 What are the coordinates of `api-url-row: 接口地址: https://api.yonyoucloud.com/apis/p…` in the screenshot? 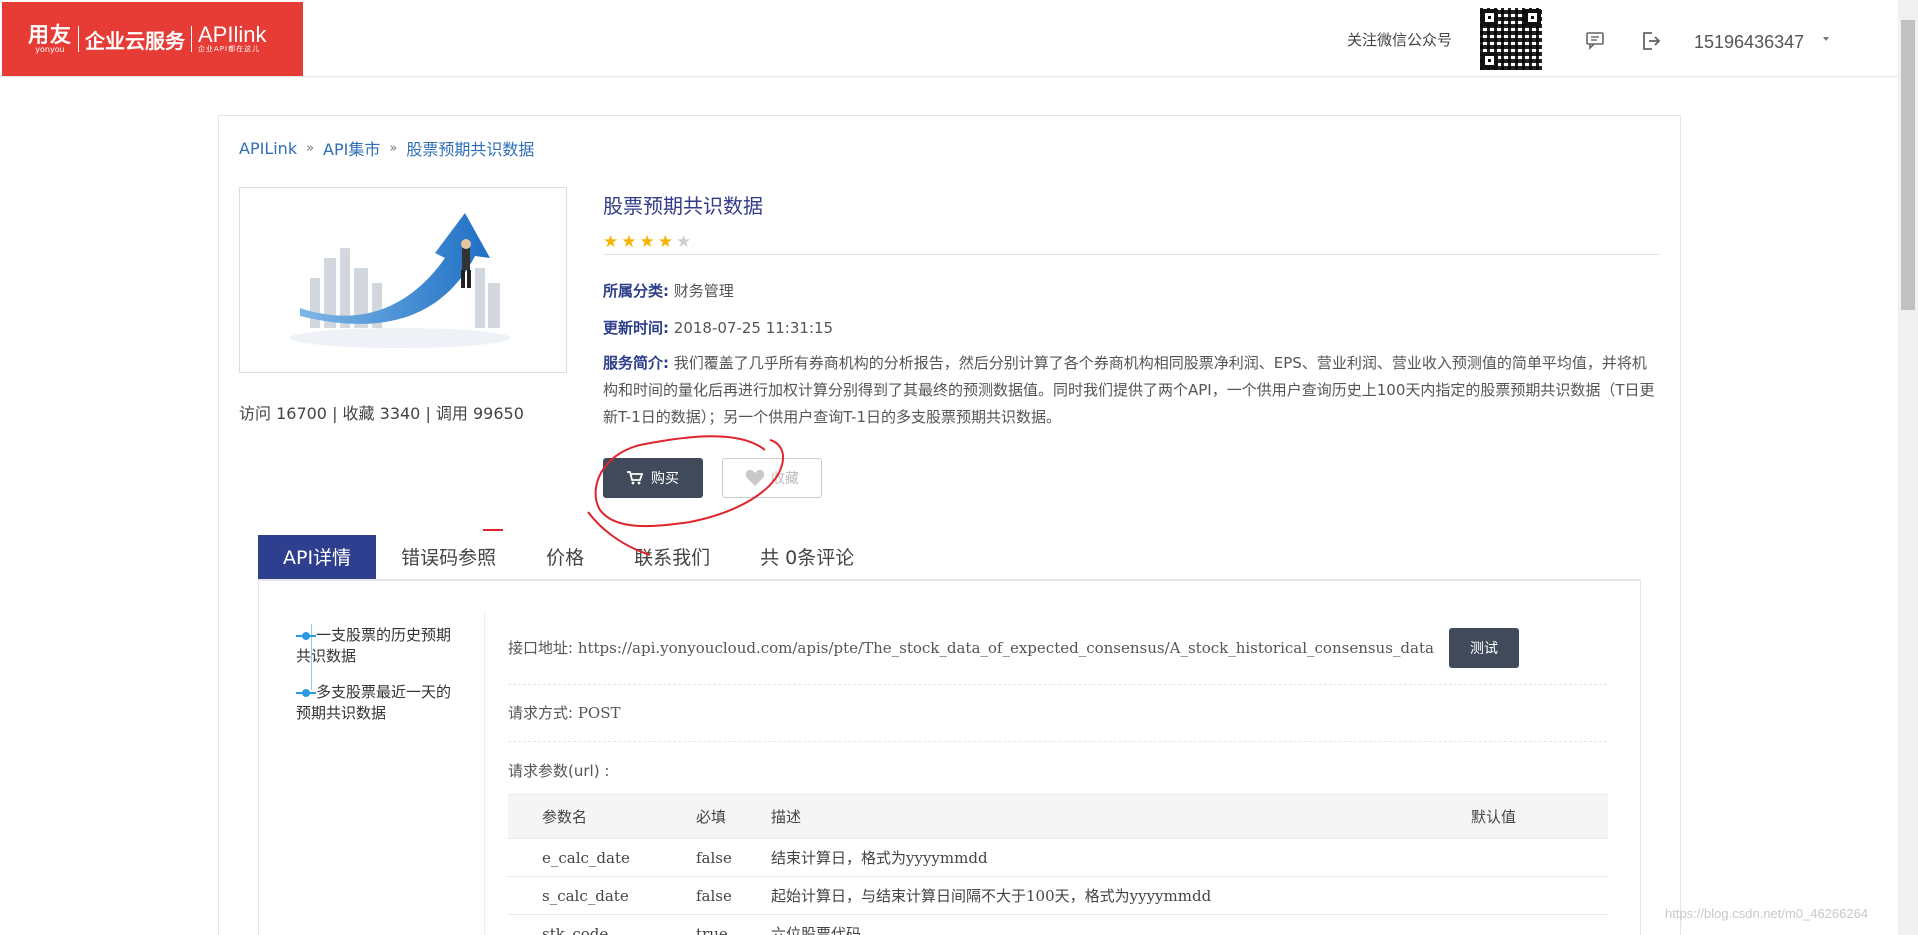 It's located at (971, 648).